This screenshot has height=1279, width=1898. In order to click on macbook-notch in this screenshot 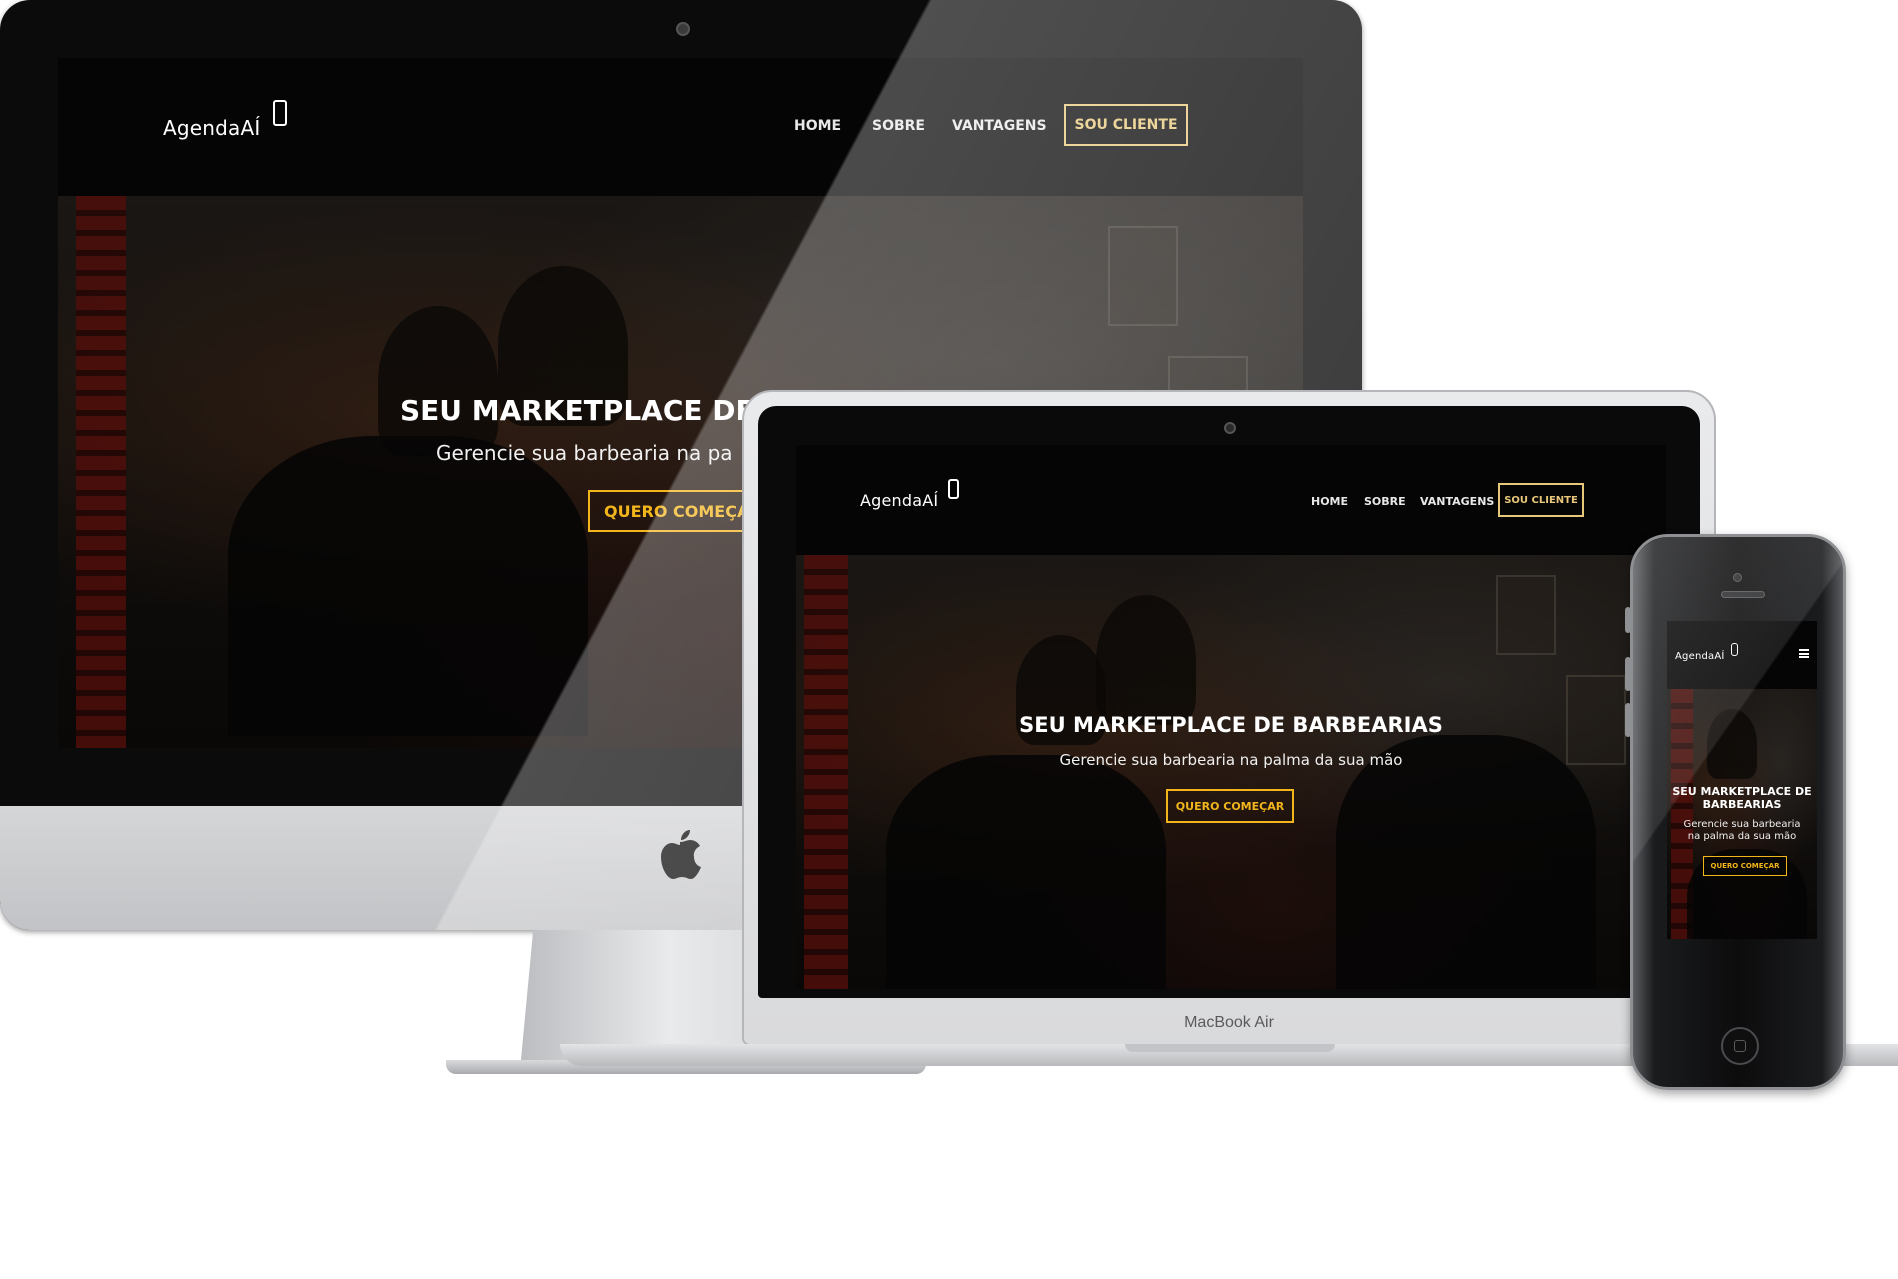, I will do `click(1230, 1048)`.